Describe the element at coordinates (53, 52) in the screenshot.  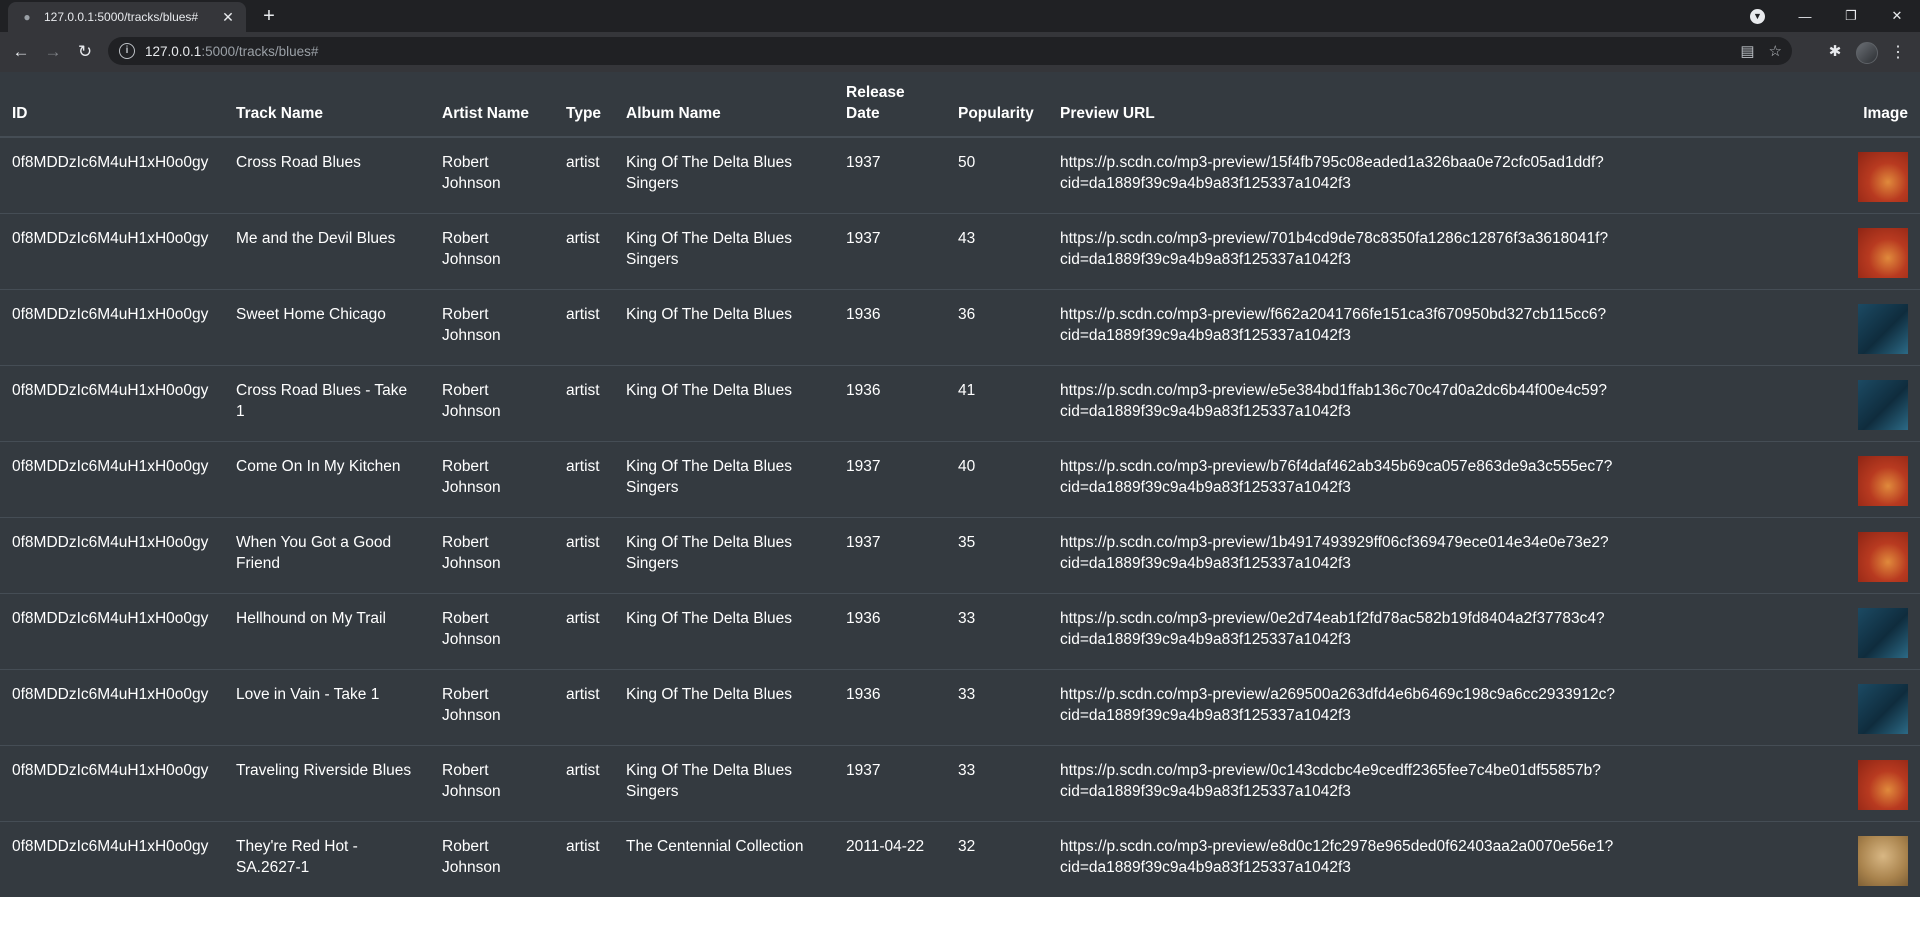
I see `forward-icon: →` at that location.